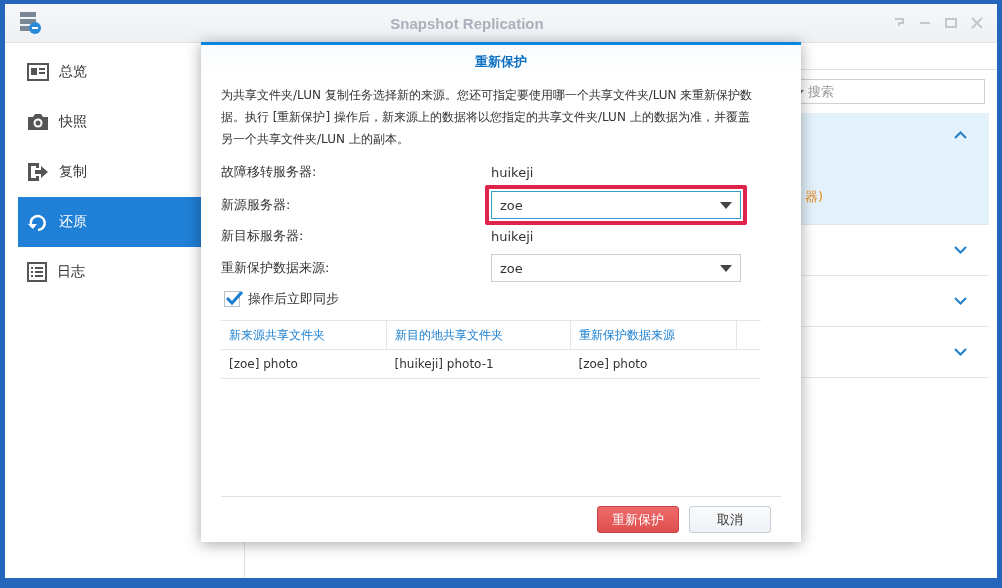 The image size is (1002, 588). What do you see at coordinates (653, 335) in the screenshot?
I see `column-header: 重新保护数据来源` at bounding box center [653, 335].